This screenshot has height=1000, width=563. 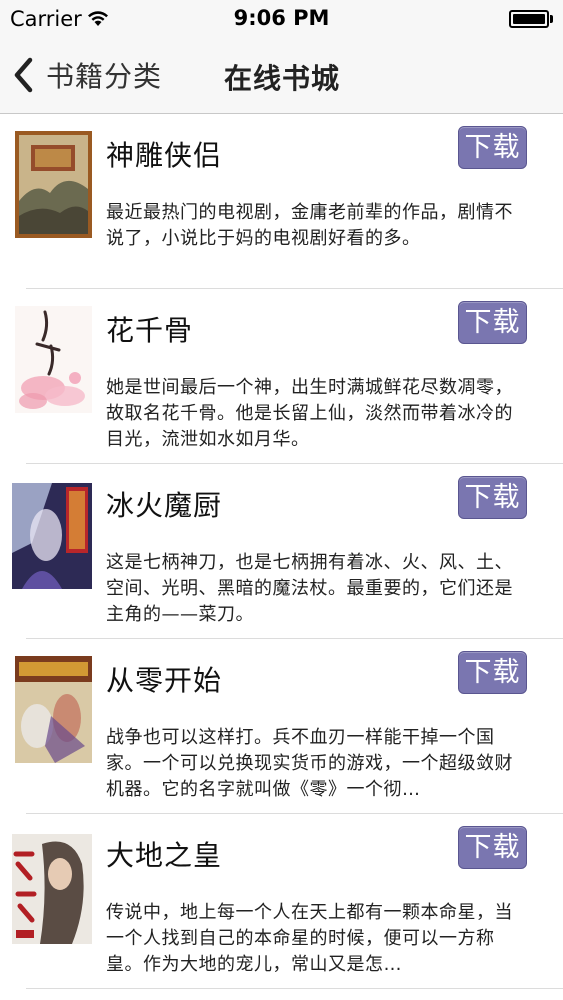 I want to click on book-title: 花千骨, so click(x=150, y=330).